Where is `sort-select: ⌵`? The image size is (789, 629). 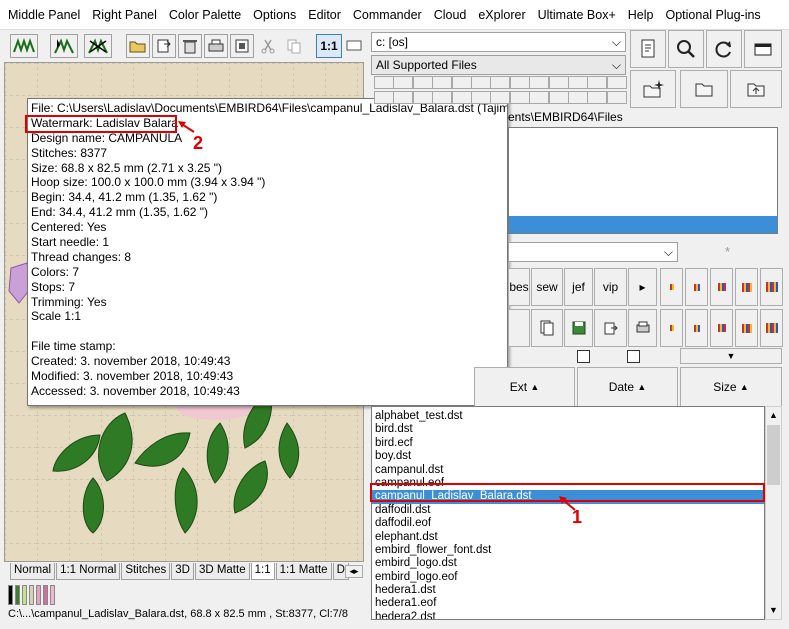
sort-select: ⌵ is located at coordinates (593, 252).